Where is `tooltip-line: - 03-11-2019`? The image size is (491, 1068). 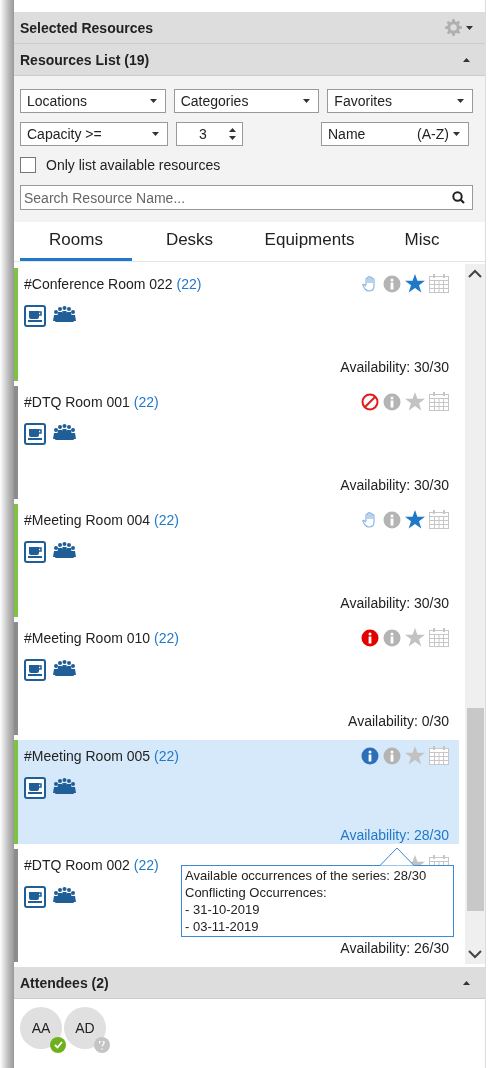 tooltip-line: - 03-11-2019 is located at coordinates (222, 926).